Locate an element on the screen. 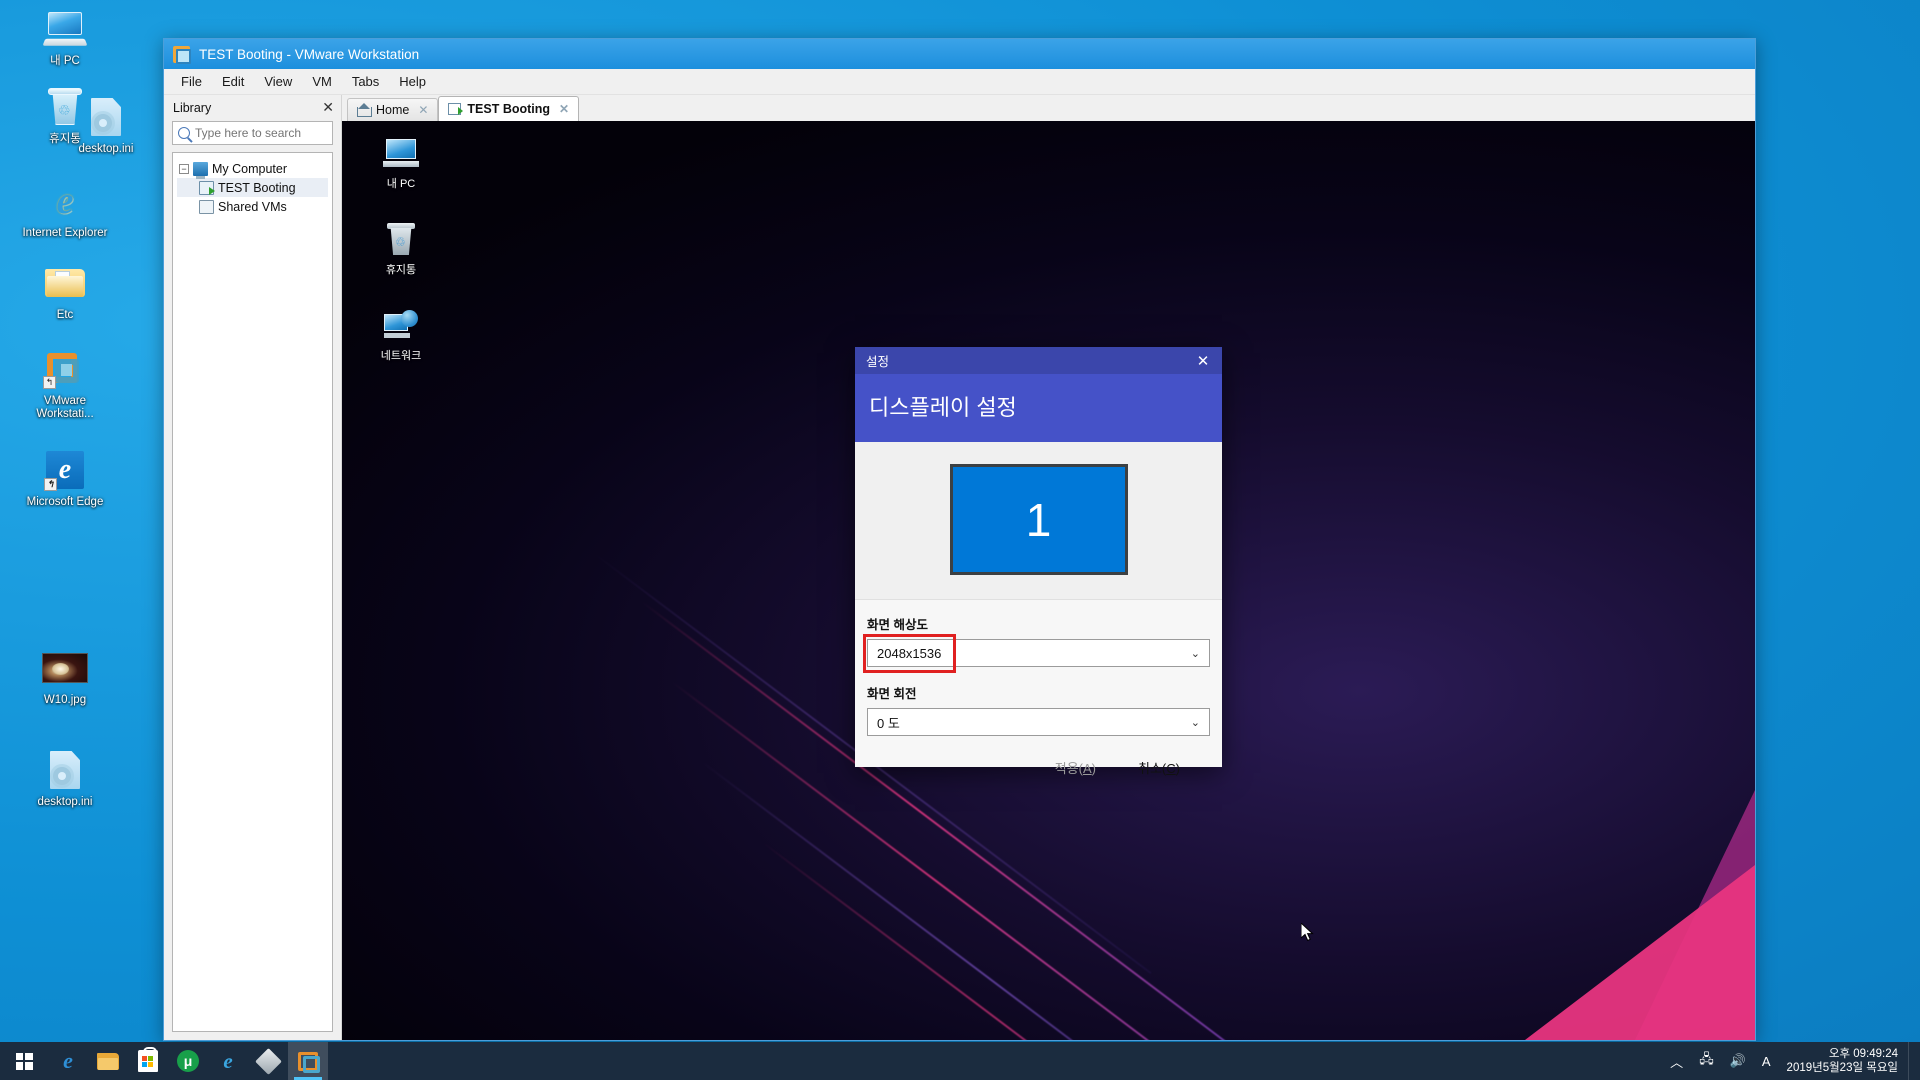 Image resolution: width=1920 pixels, height=1080 pixels. monitor-thumbnail: 1 is located at coordinates (1038, 519).